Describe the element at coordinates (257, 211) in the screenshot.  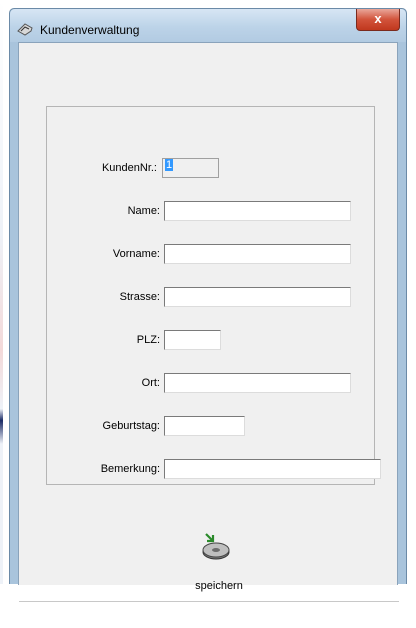
I see `name-field` at that location.